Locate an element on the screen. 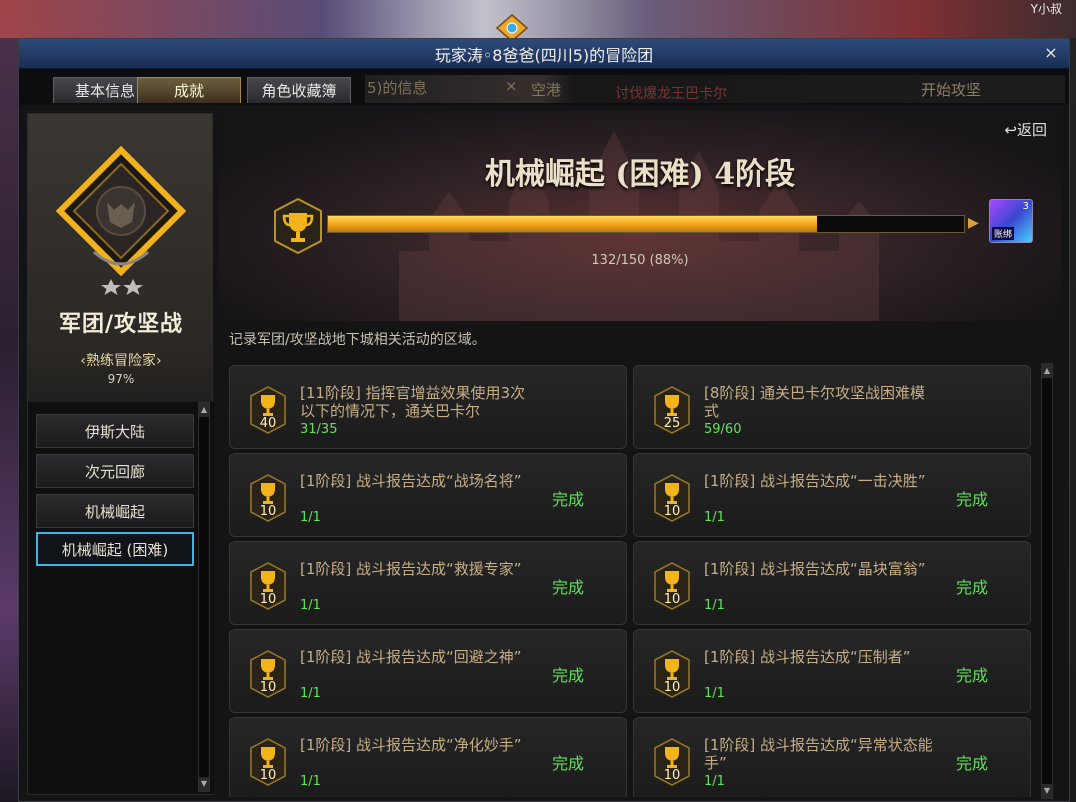 This screenshot has width=1076, height=802. achievement-description: [8阶段] 通关巴卡尔攻坚战困难模式 is located at coordinates (815, 402).